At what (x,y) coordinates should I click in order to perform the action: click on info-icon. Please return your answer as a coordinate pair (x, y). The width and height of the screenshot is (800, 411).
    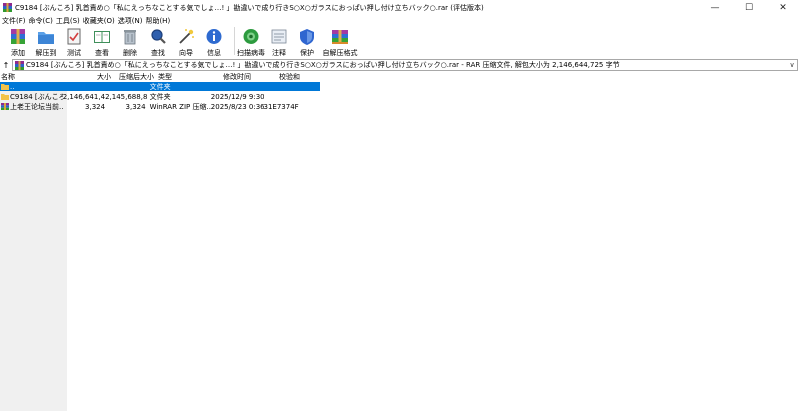
    Looking at the image, I should click on (214, 36).